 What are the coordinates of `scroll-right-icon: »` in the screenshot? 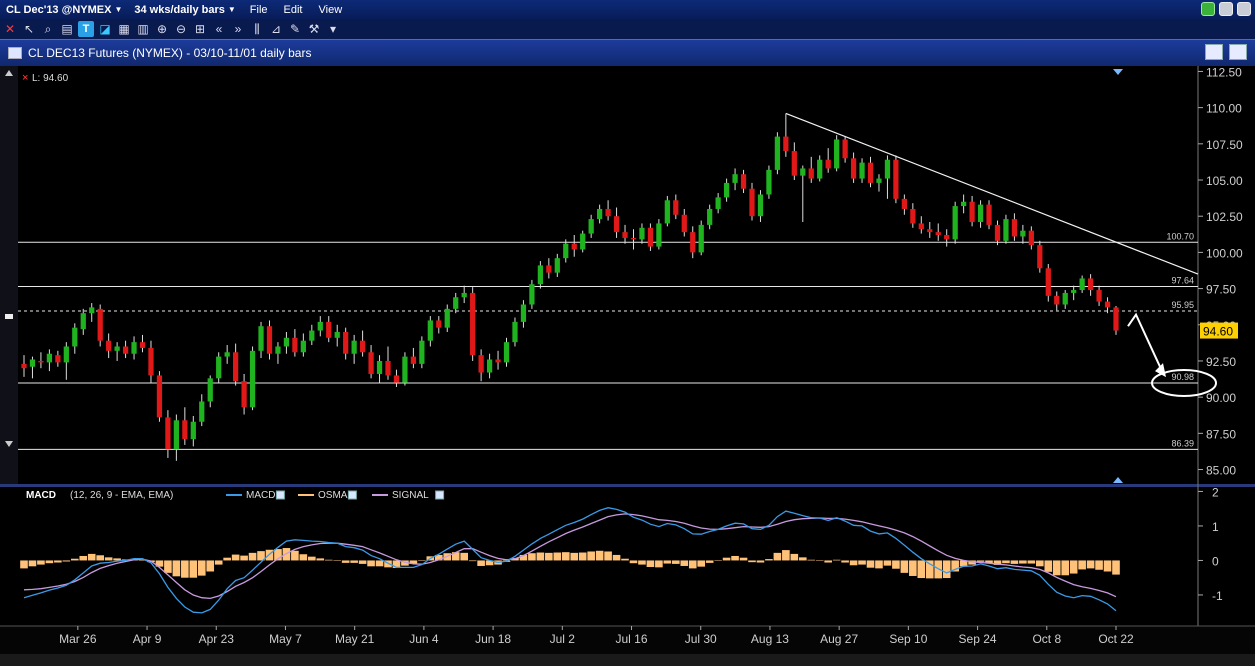 It's located at (238, 29).